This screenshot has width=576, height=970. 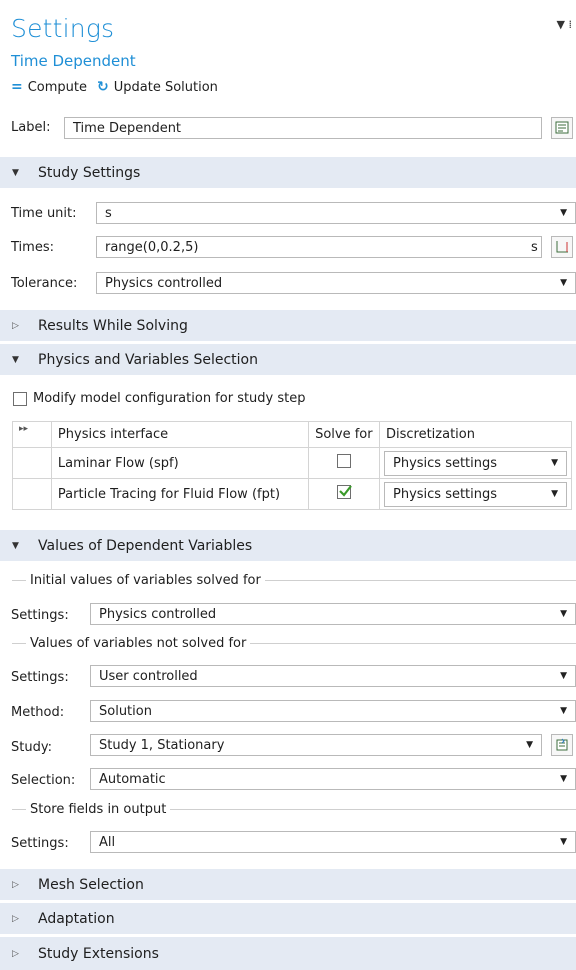 What do you see at coordinates (180, 494) in the screenshot?
I see `physics-name: Particle Tracing for Fluid Flow (fpt)` at bounding box center [180, 494].